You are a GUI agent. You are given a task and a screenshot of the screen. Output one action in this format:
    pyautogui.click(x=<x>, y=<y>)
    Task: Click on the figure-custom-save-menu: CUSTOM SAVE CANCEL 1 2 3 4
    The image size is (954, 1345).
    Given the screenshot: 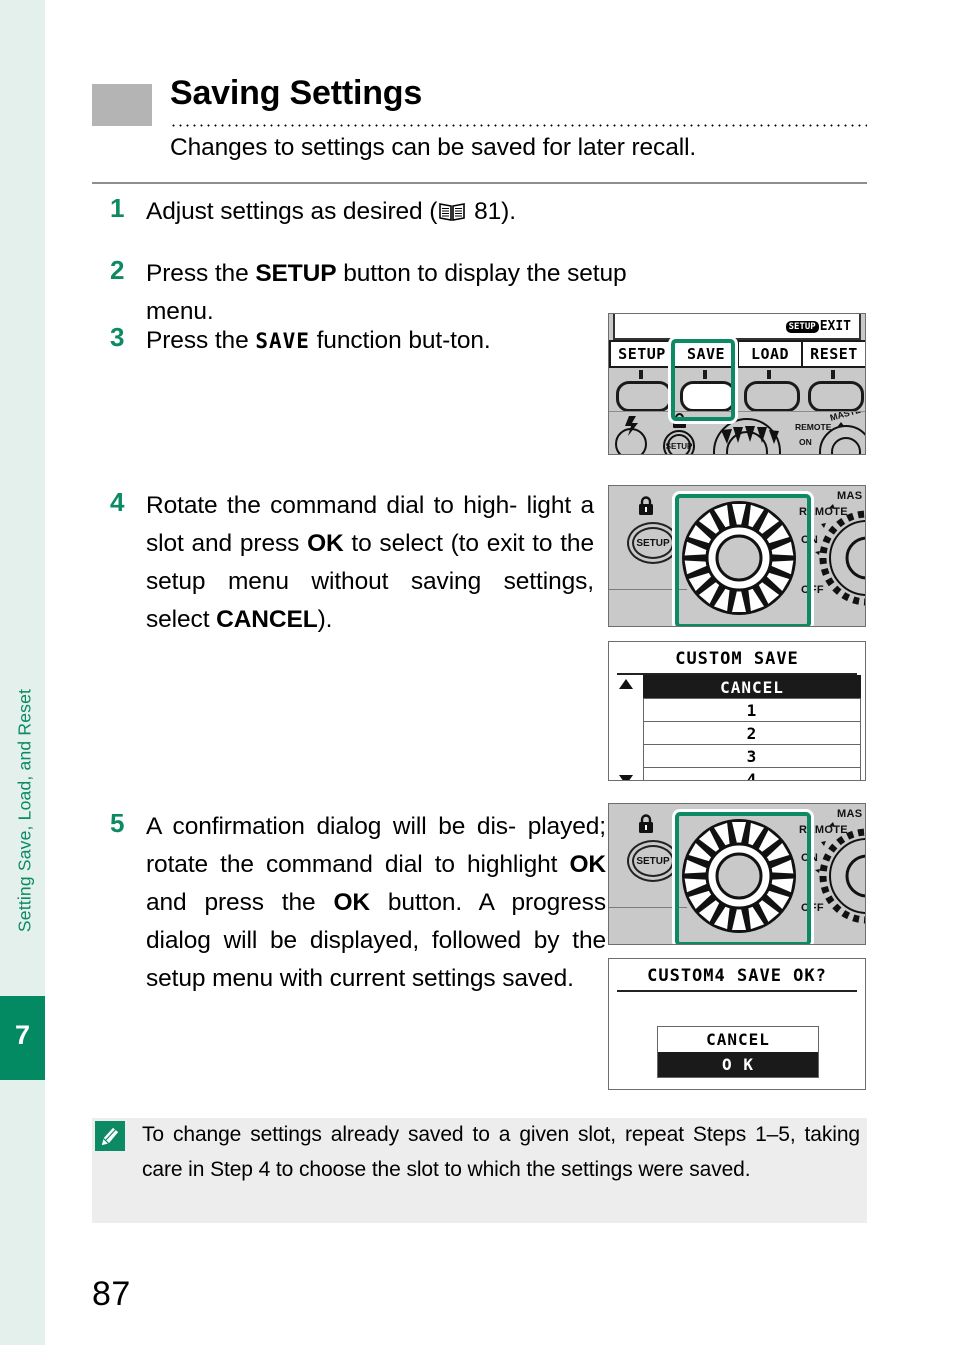 What is the action you would take?
    pyautogui.click(x=737, y=711)
    